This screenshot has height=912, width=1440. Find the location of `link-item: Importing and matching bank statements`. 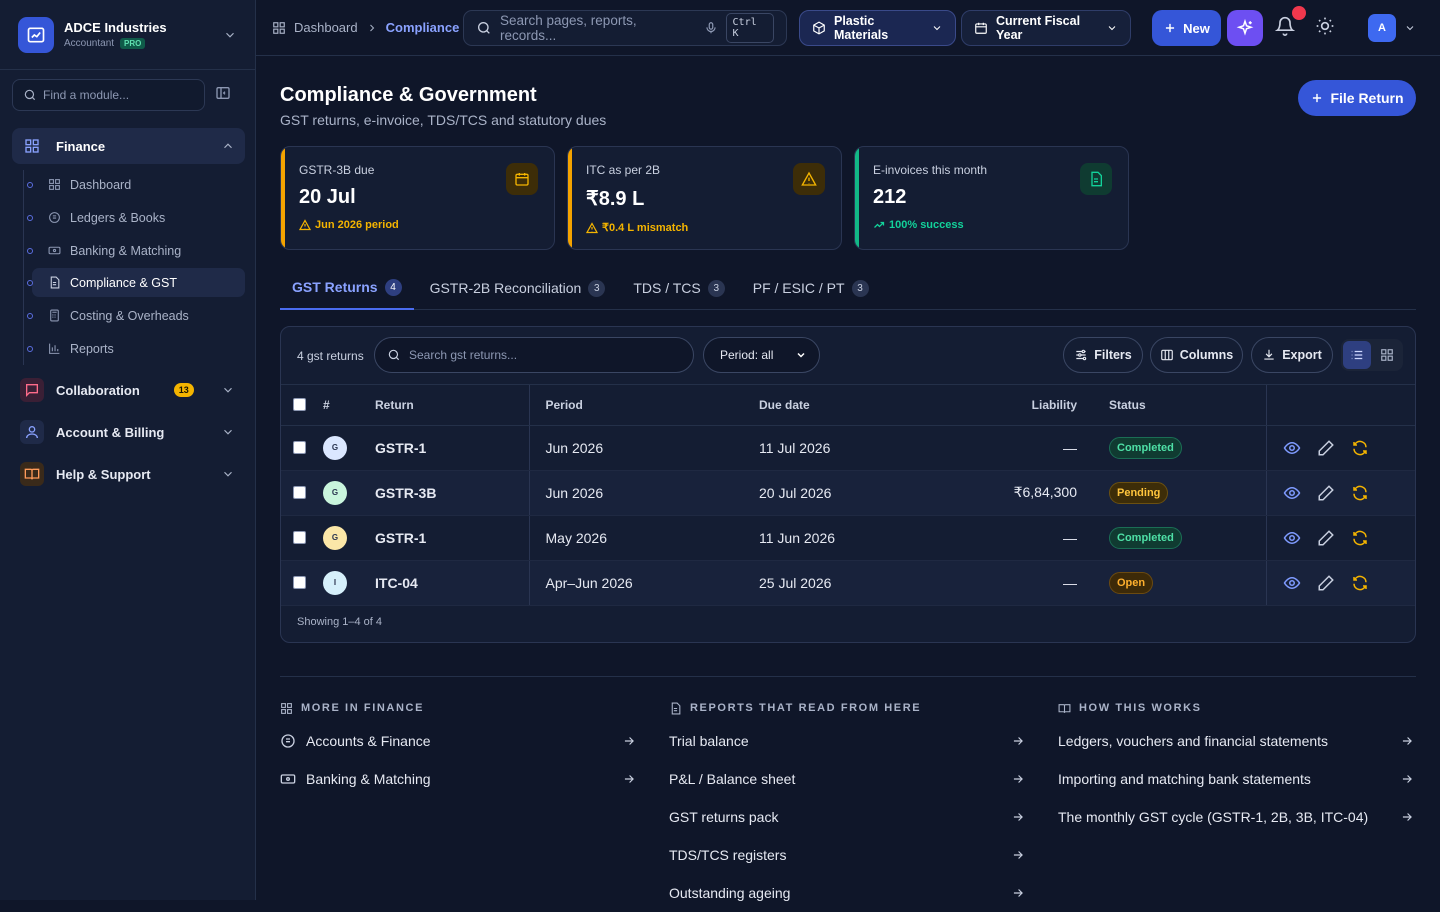

link-item: Importing and matching bank statements is located at coordinates (1236, 779).